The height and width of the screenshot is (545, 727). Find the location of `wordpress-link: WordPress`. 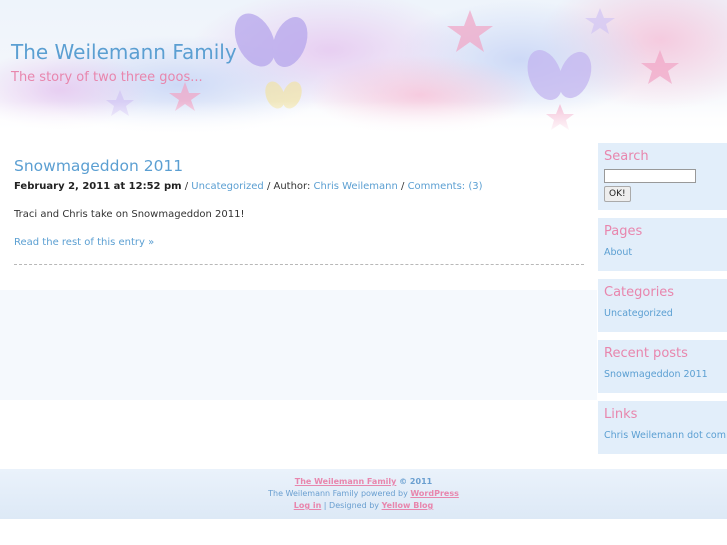

wordpress-link: WordPress is located at coordinates (434, 493).